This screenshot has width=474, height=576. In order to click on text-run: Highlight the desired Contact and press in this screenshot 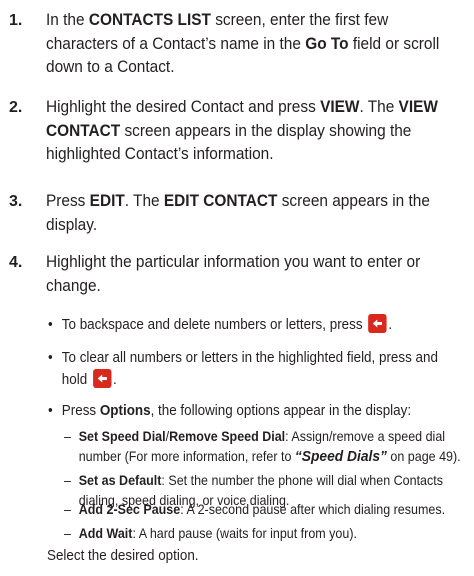, I will do `click(183, 107)`.